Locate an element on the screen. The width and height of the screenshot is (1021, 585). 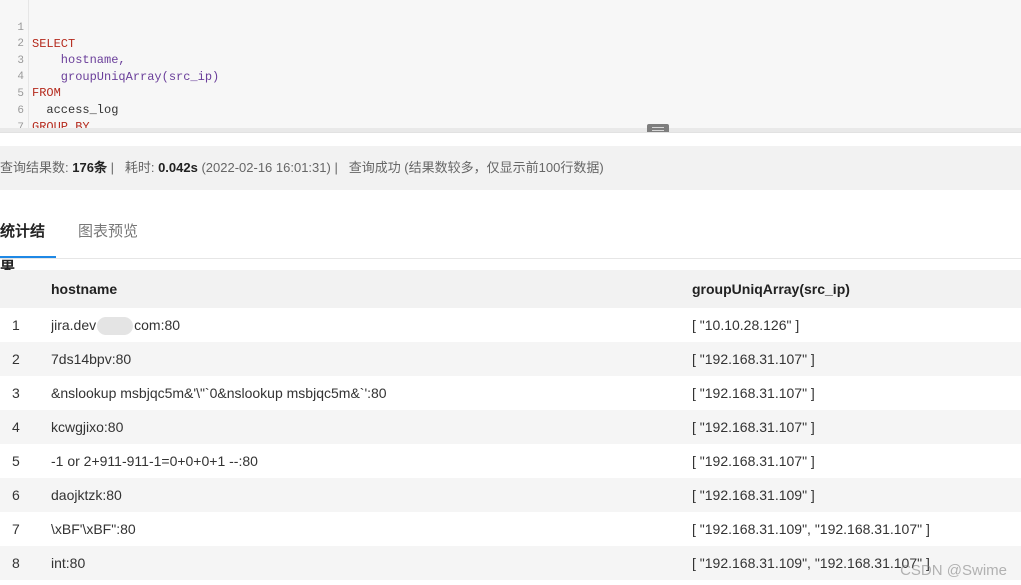
hostname-cell: kcwgjixo:80 is located at coordinates (87, 427).